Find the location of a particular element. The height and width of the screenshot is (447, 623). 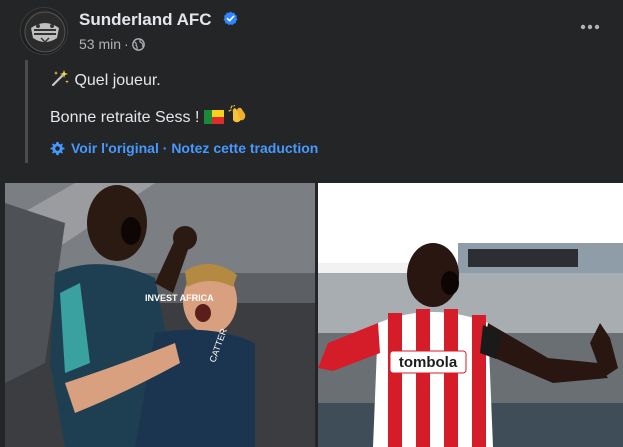

post-text-line-1: Quel joueur. is located at coordinates (105, 79).